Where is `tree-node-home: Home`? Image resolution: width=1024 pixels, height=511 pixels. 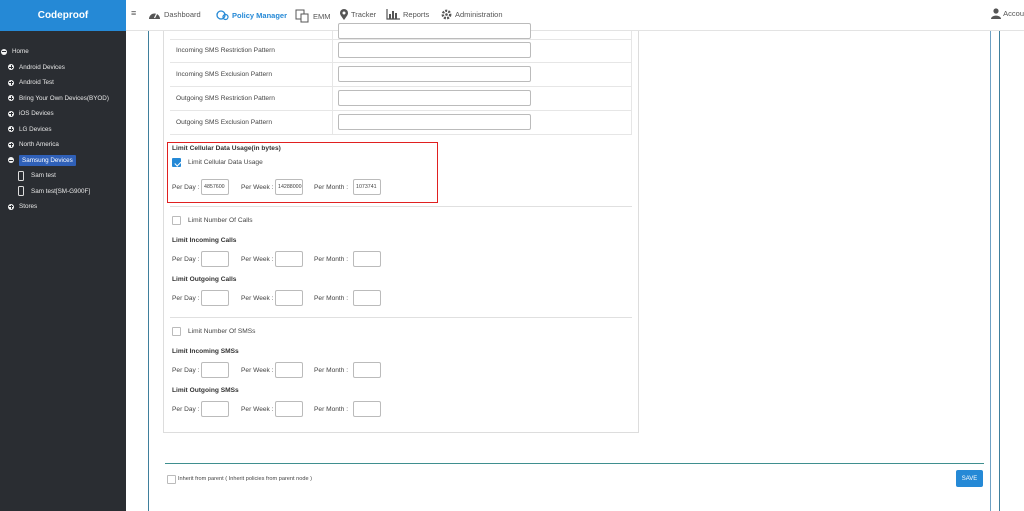 tree-node-home: Home is located at coordinates (63, 52).